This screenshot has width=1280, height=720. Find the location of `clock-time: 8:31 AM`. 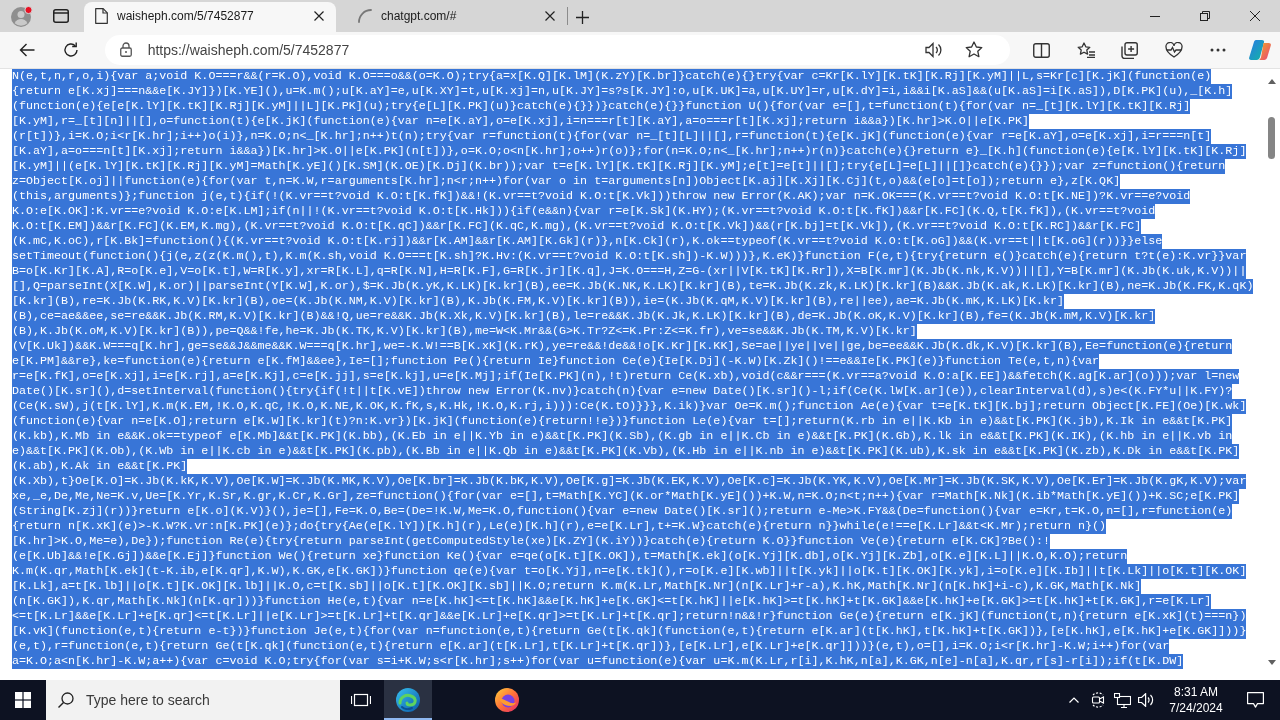

clock-time: 8:31 AM is located at coordinates (1196, 692).